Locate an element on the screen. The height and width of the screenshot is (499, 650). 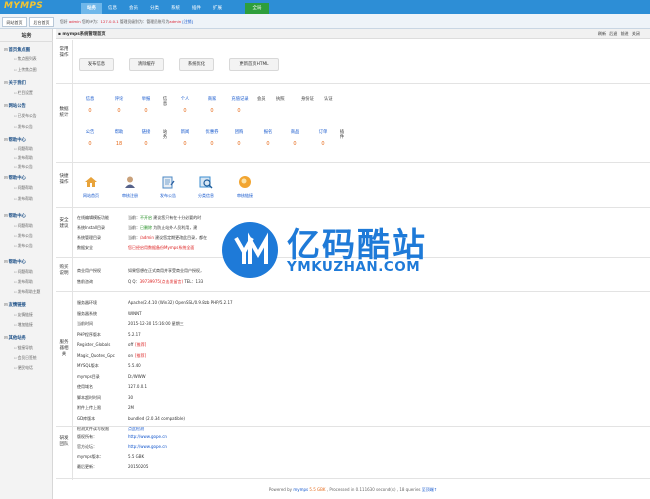
server-value: 5.2.17 is located at coordinates (134, 334).